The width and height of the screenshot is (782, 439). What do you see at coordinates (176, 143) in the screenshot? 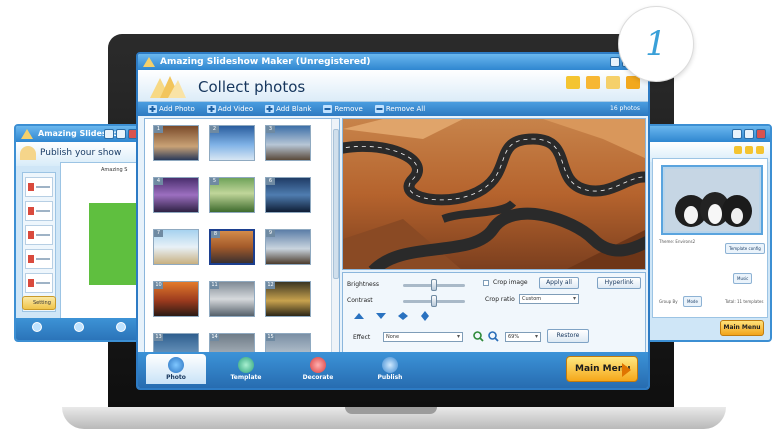
I see `photo-thumbnail: 1` at bounding box center [176, 143].